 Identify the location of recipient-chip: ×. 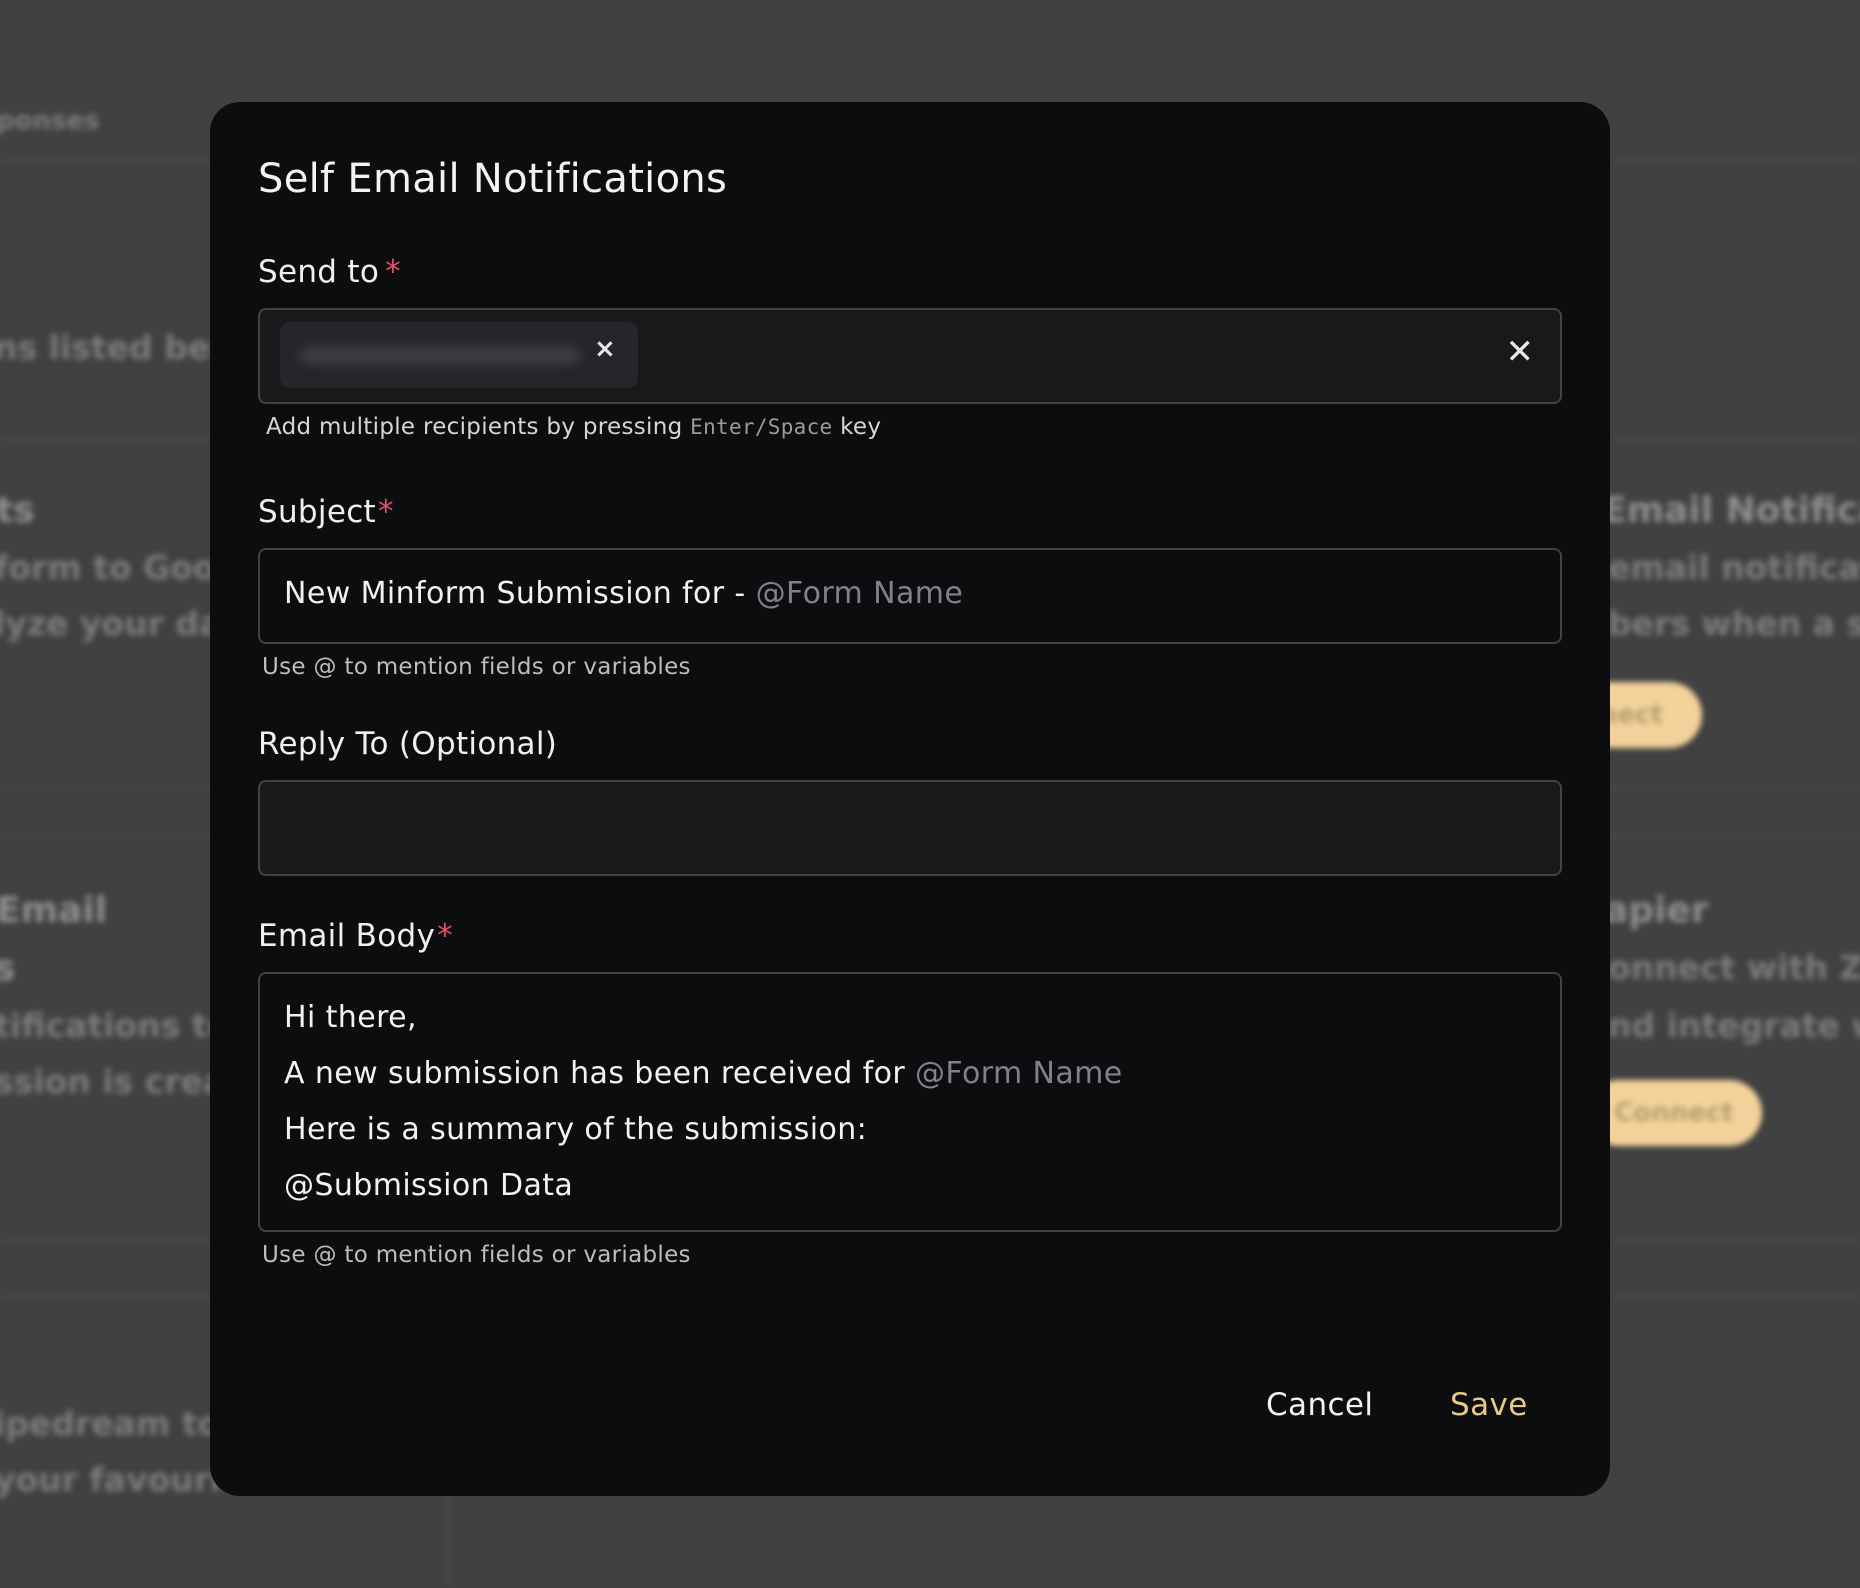
(459, 355).